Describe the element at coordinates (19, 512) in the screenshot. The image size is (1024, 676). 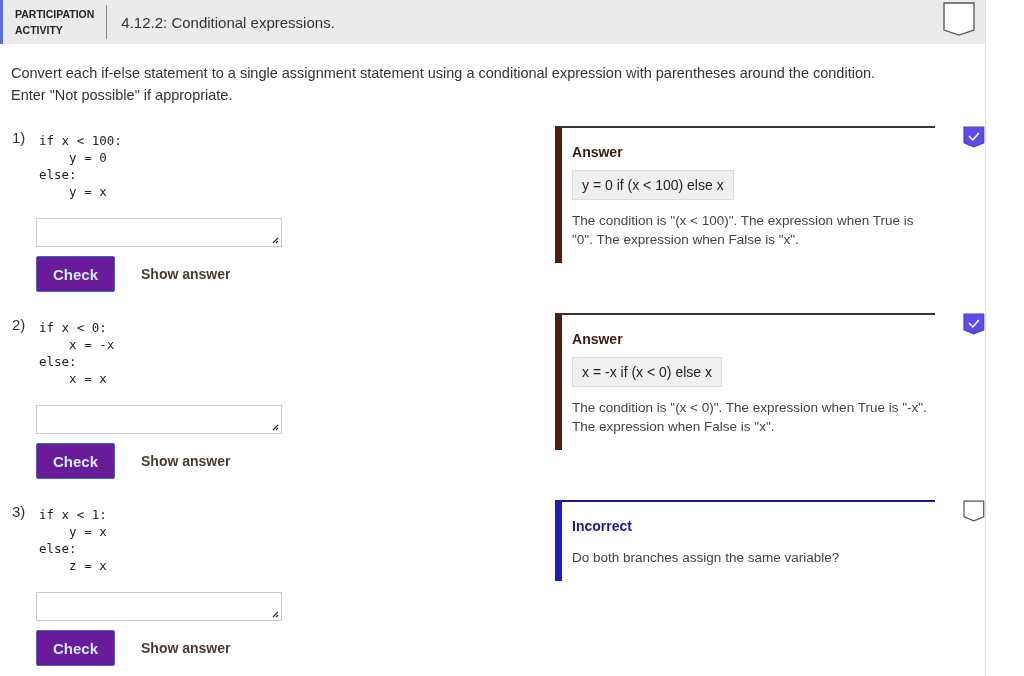
I see `question-number: 3)` at that location.